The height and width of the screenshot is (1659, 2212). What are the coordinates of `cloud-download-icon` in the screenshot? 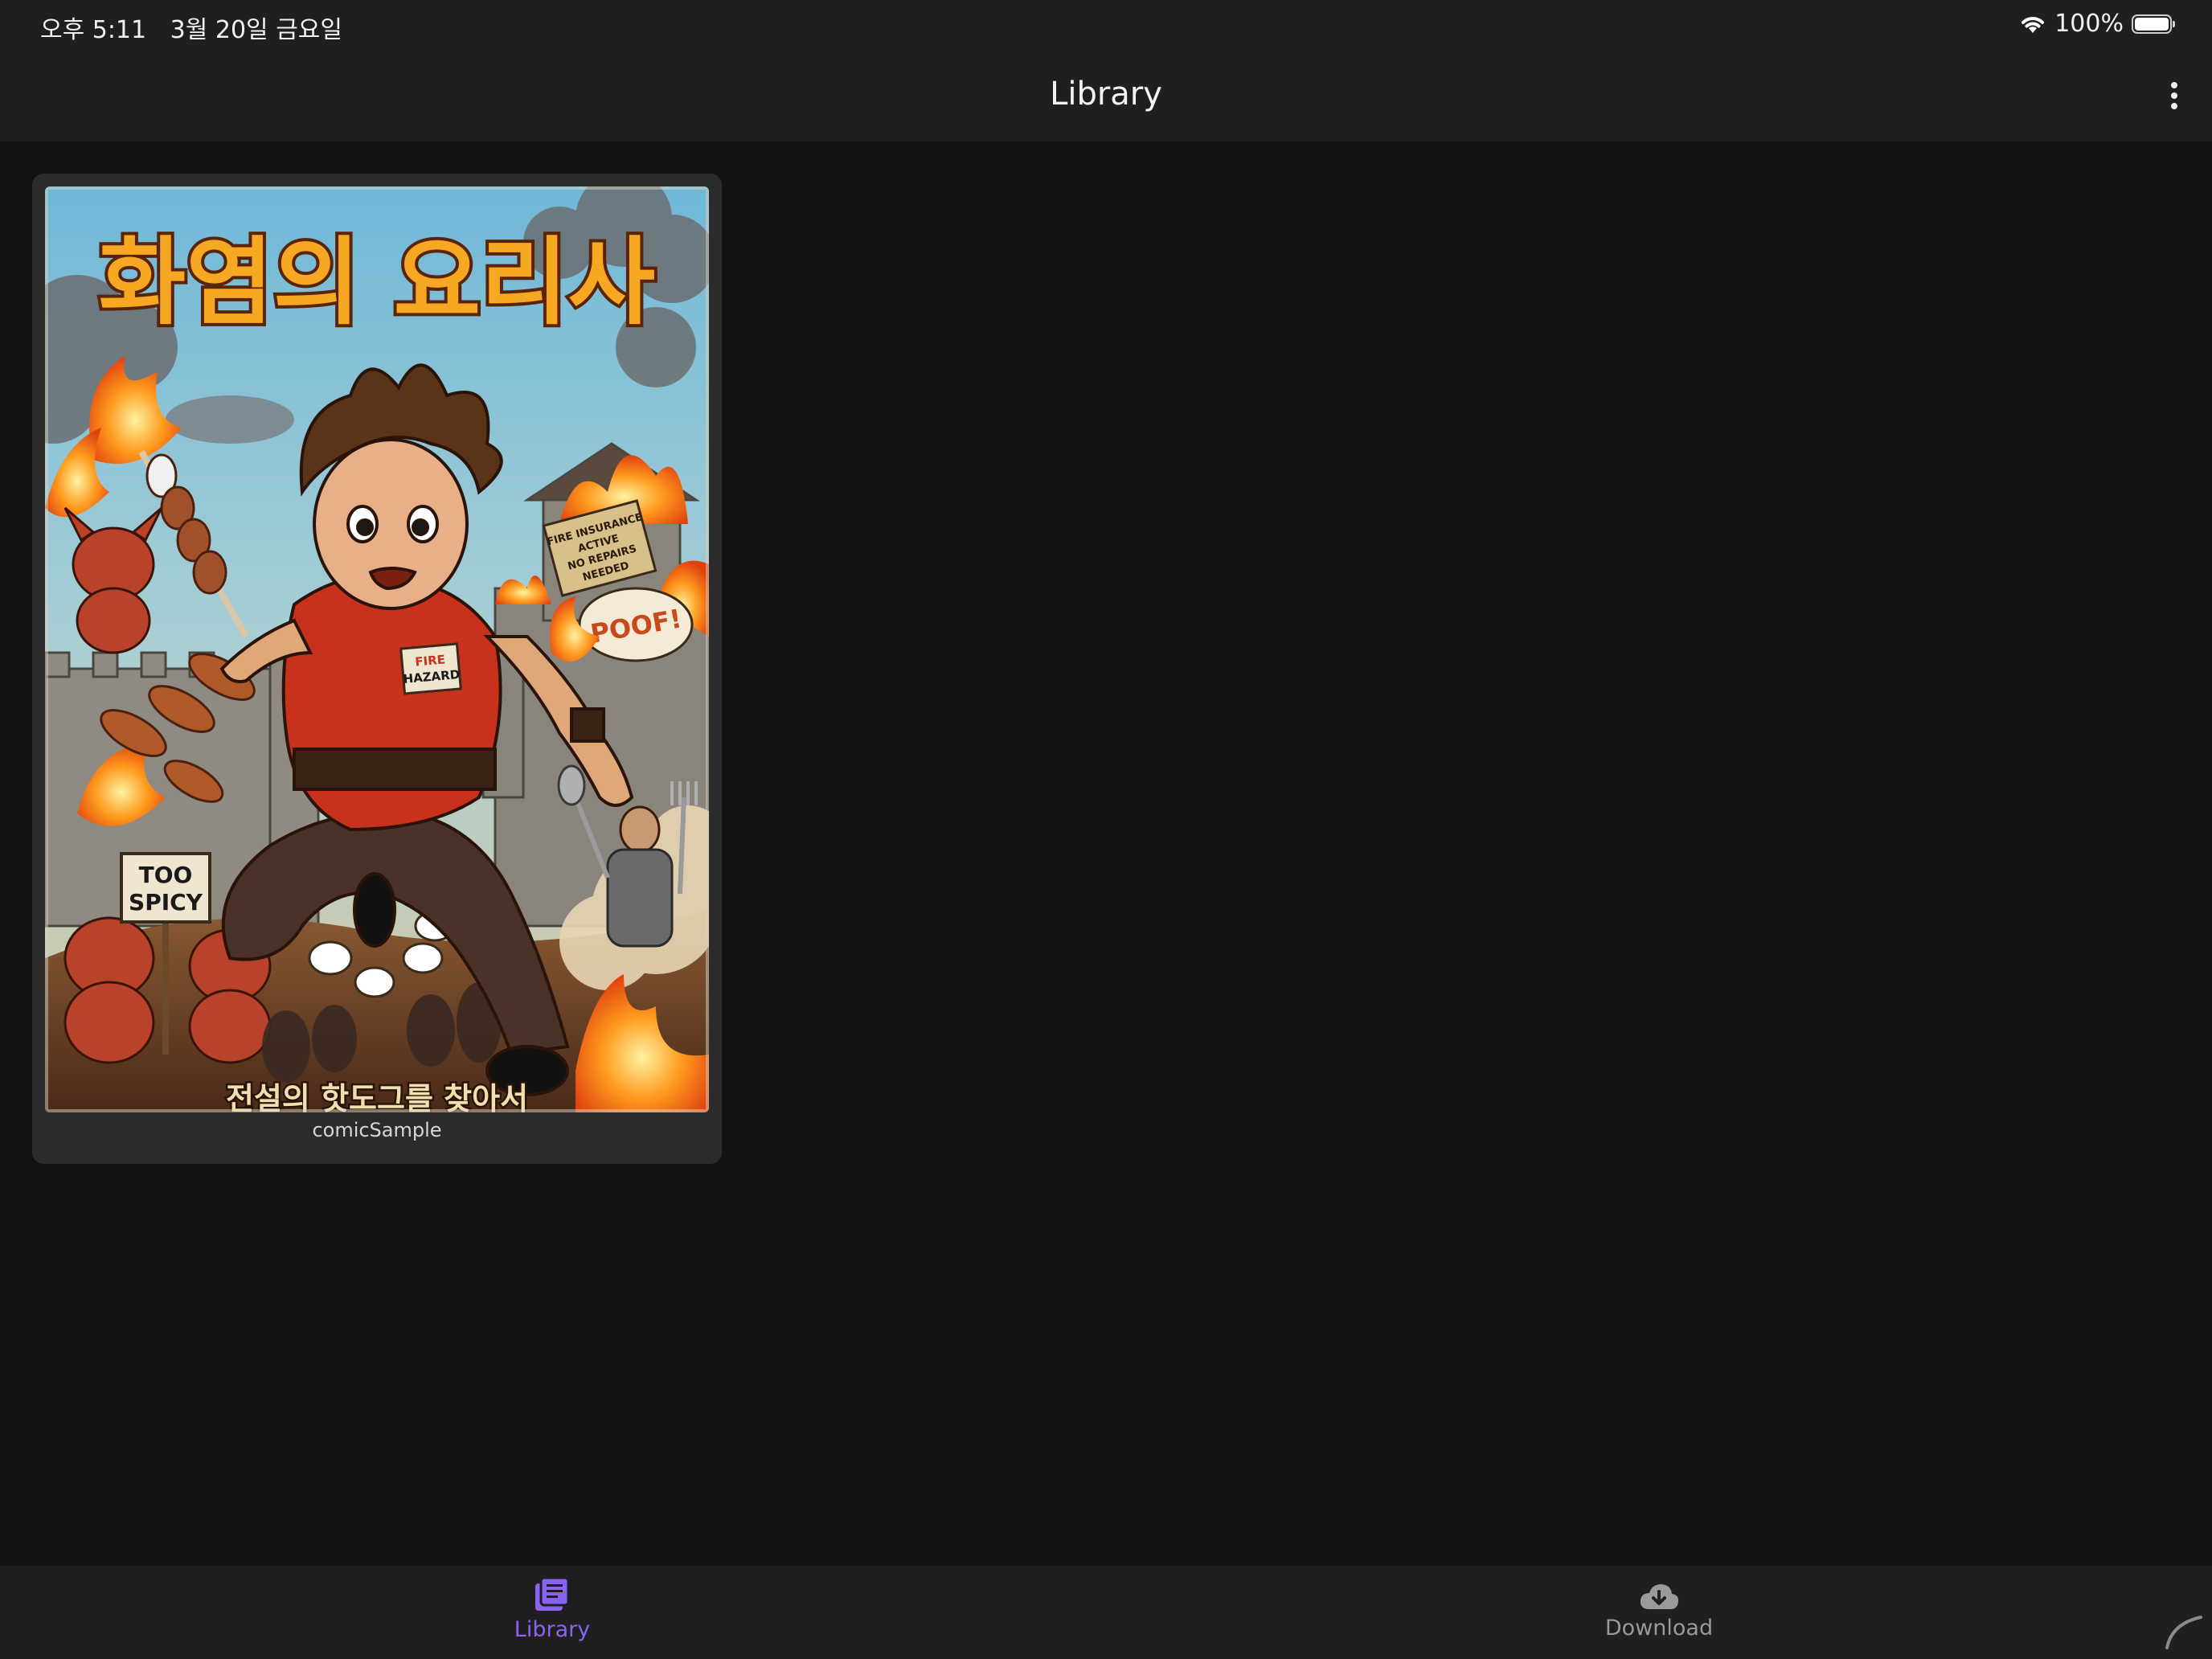 It's located at (1660, 1596).